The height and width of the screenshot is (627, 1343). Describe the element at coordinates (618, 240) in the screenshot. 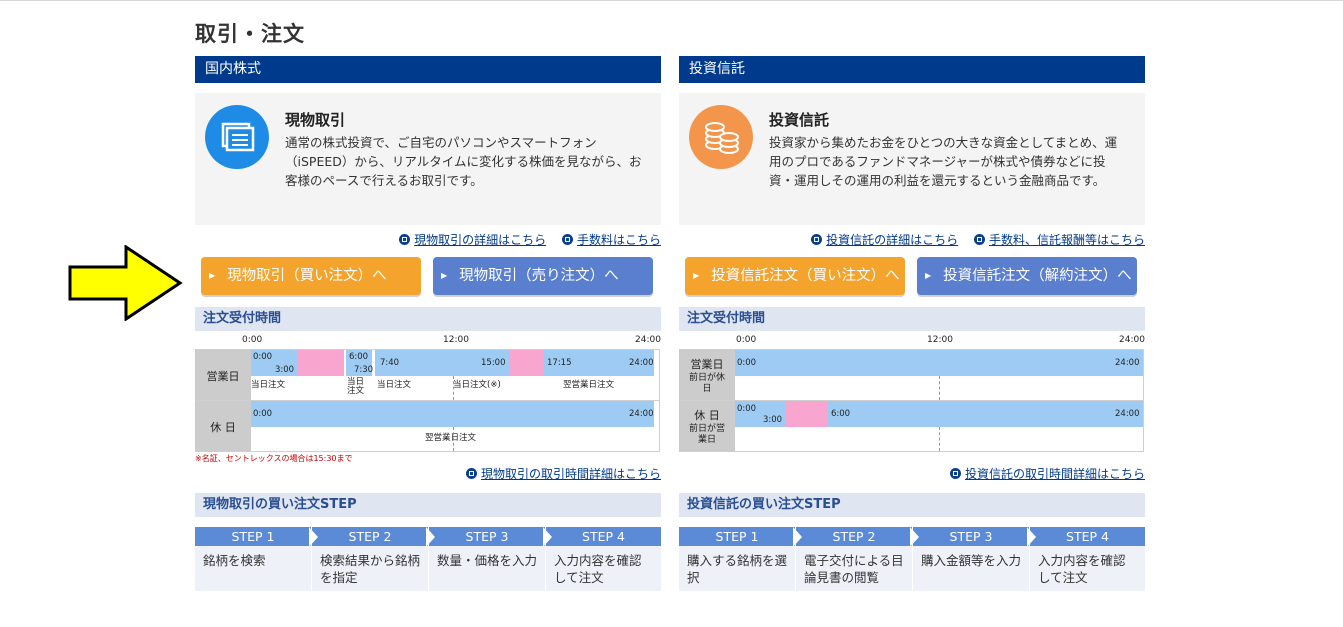

I see `link-label: 手数料はこちら` at that location.